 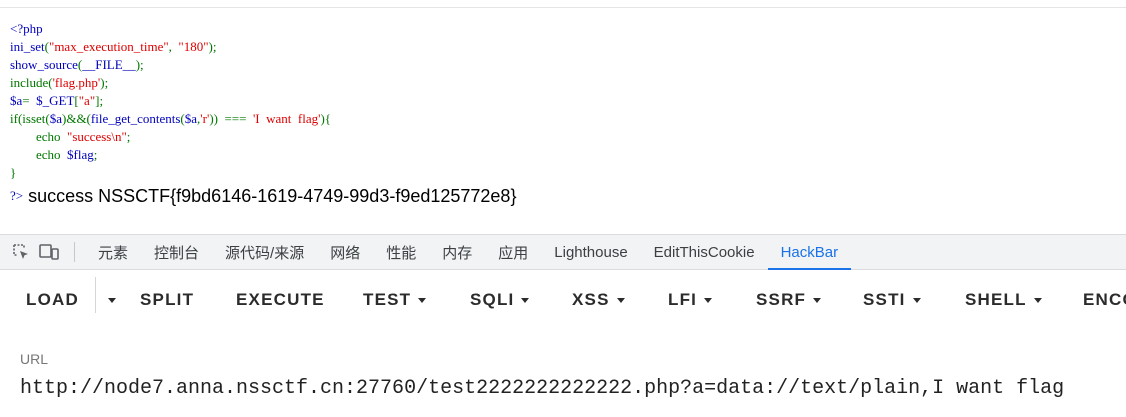 I want to click on code-token: ){, so click(x=326, y=118).